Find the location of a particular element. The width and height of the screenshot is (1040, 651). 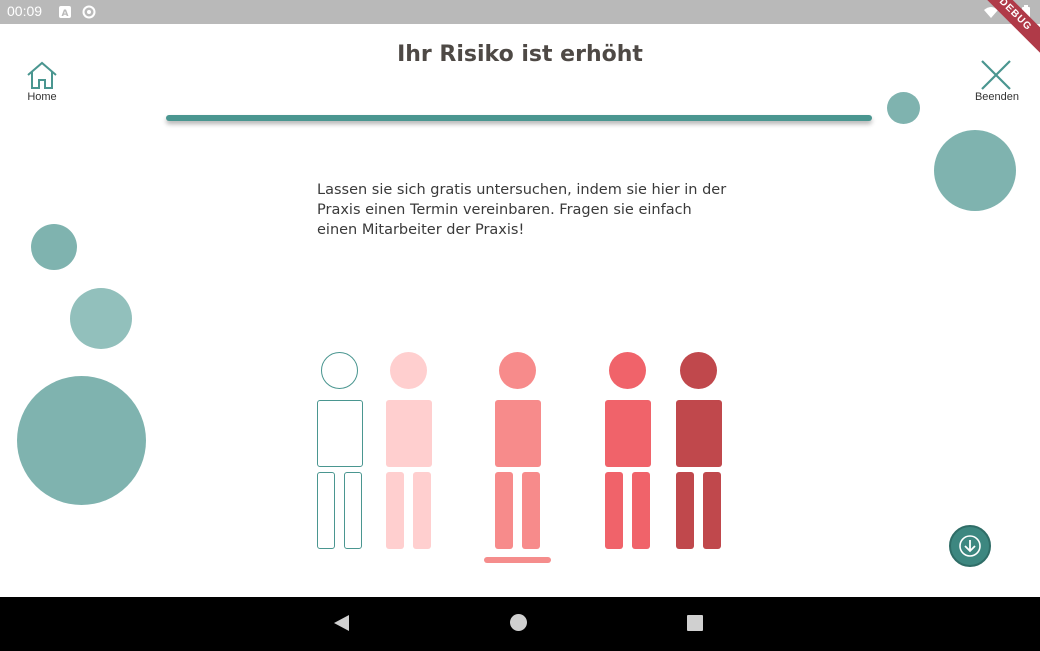

home-label: Home is located at coordinates (42, 97).